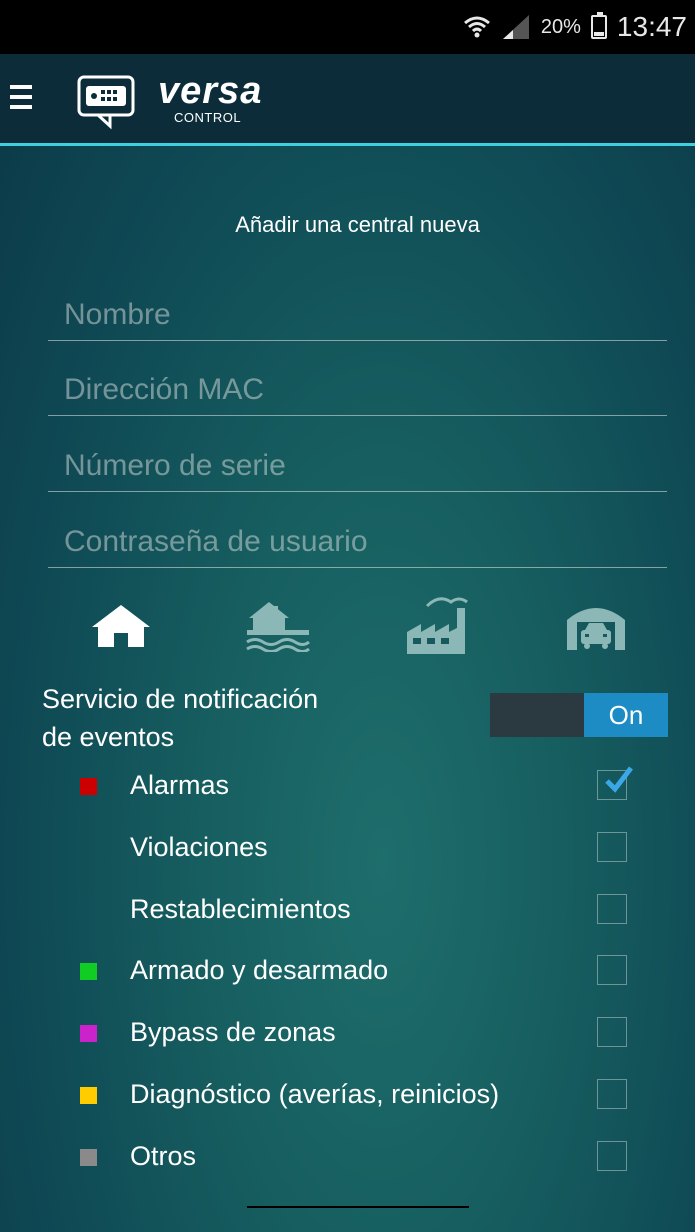  What do you see at coordinates (180, 699) in the screenshot?
I see `notification-label-line1: Servicio de notificación` at bounding box center [180, 699].